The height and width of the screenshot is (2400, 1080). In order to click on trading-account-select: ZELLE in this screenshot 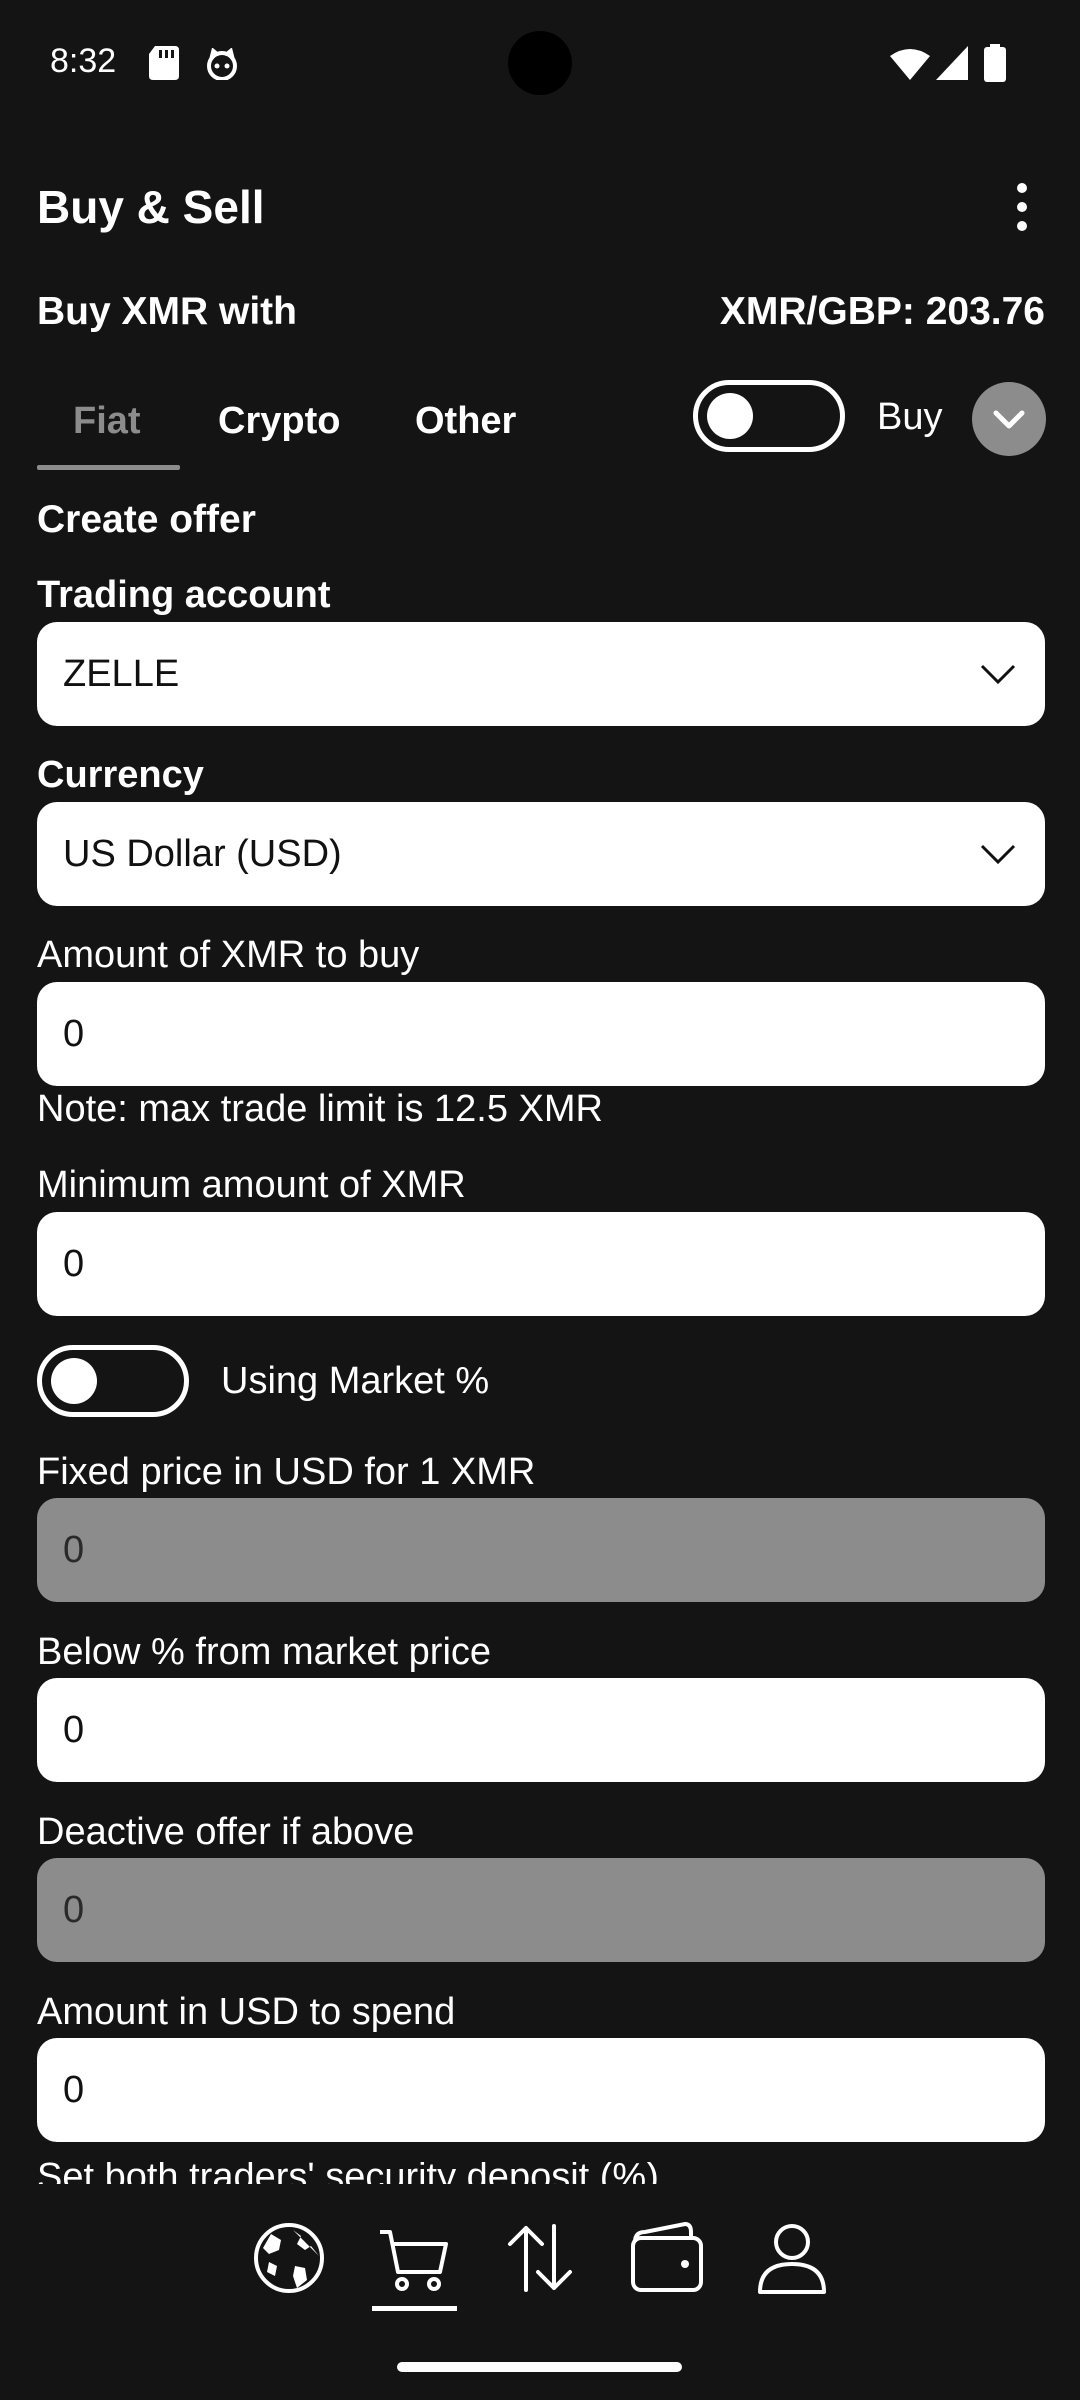, I will do `click(541, 674)`.